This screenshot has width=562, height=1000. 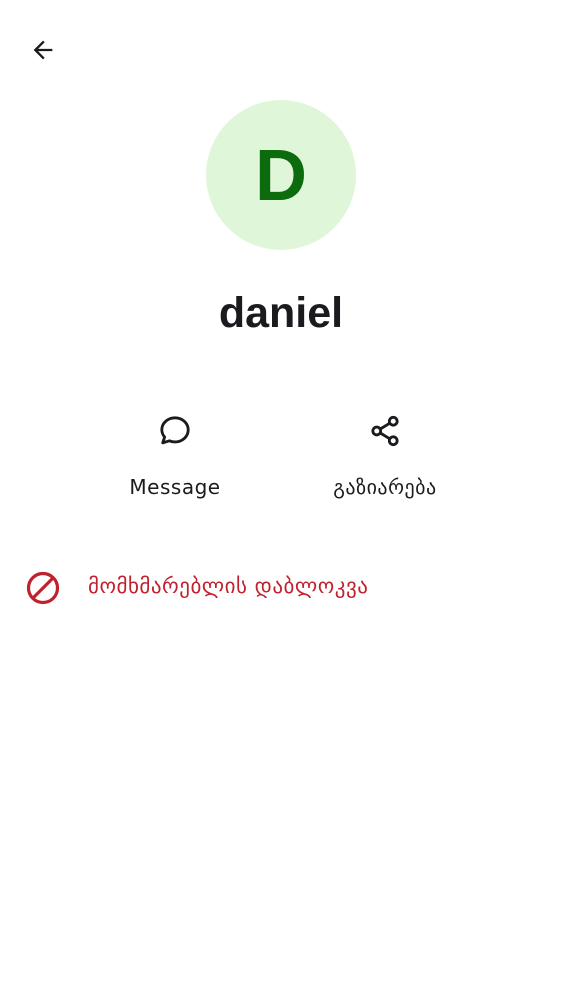 I want to click on avatar: D, so click(x=281, y=175).